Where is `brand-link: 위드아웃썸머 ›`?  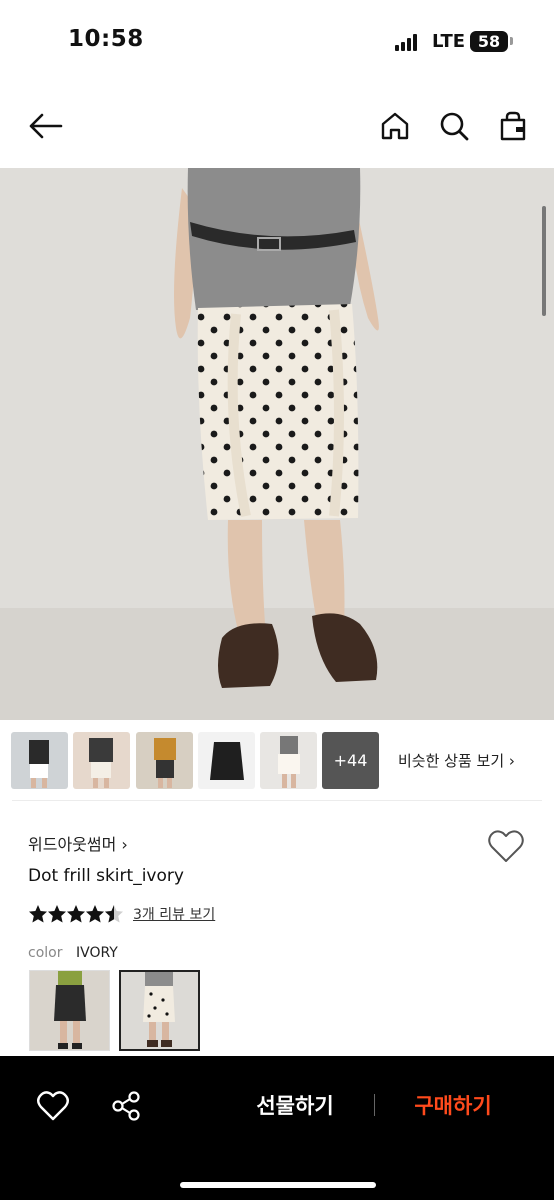 brand-link: 위드아웃썸머 › is located at coordinates (78, 843).